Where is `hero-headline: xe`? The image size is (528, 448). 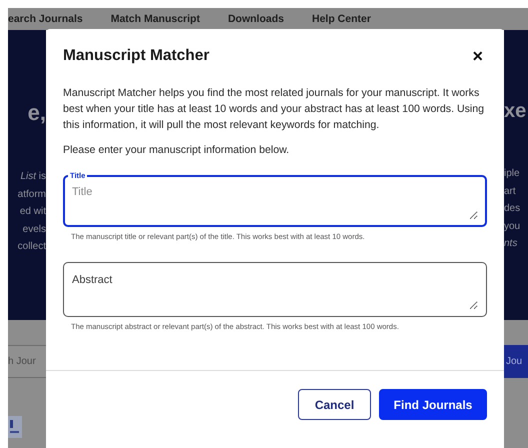 hero-headline: xe is located at coordinates (515, 111).